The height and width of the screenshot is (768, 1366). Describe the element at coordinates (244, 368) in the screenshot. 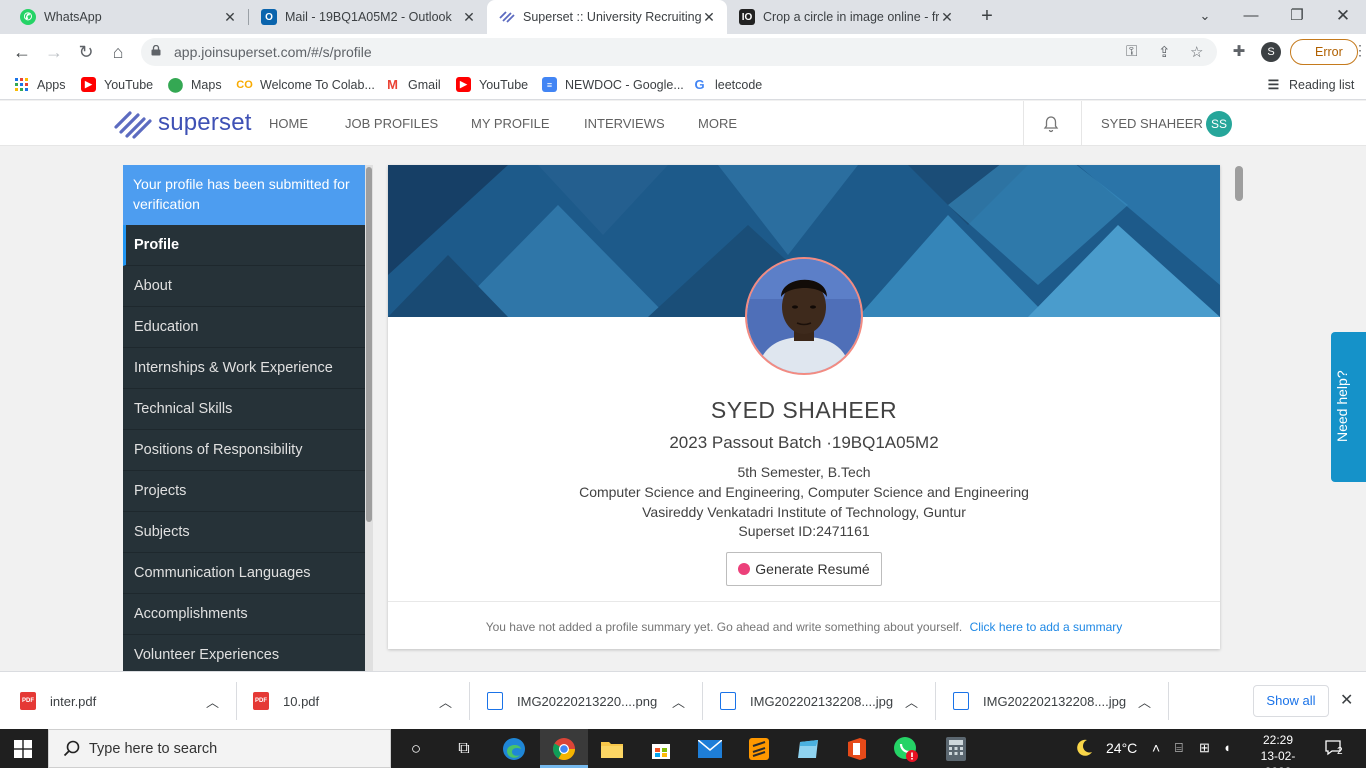

I see `sidebar-item-internships: Internships & Work Experience` at that location.